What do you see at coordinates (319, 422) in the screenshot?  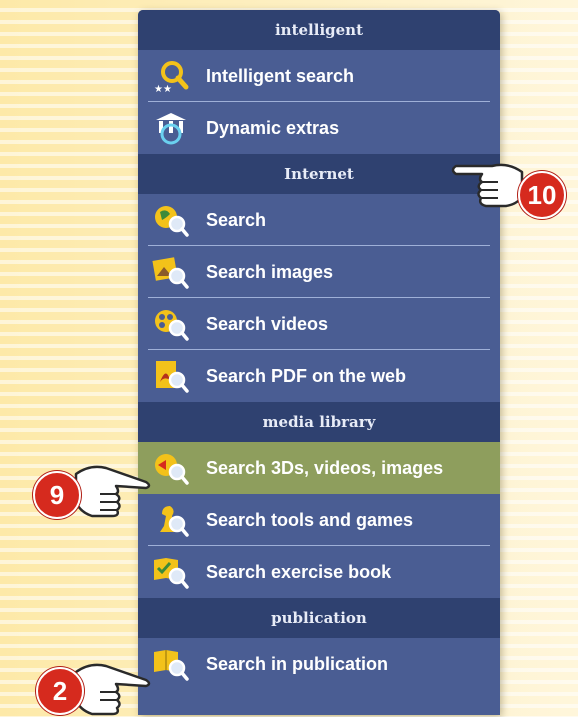 I see `section-header-media-library: media library` at bounding box center [319, 422].